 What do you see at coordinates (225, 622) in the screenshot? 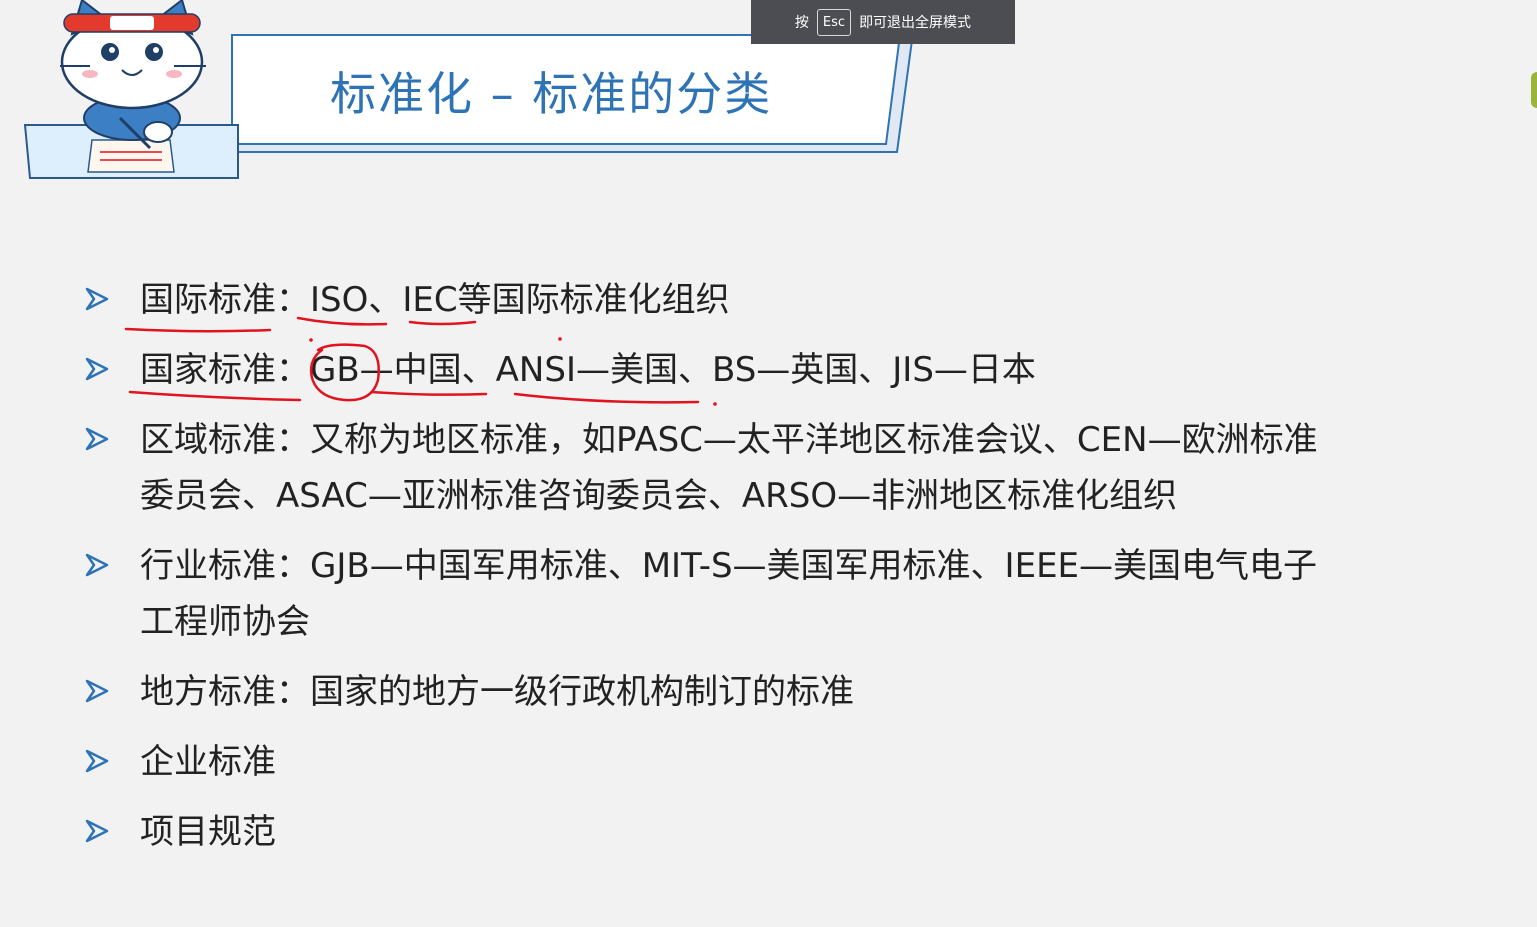
I see `list-item-text-continued: 工程师协会` at bounding box center [225, 622].